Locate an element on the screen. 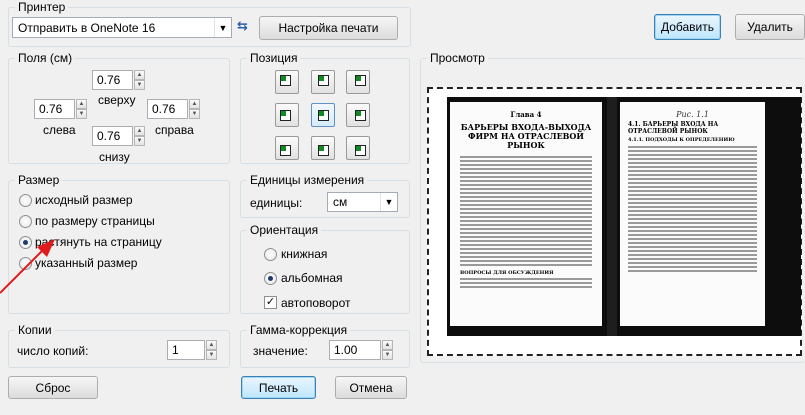 The height and width of the screenshot is (415, 805). margin-right-input: 0.76 is located at coordinates (167, 109).